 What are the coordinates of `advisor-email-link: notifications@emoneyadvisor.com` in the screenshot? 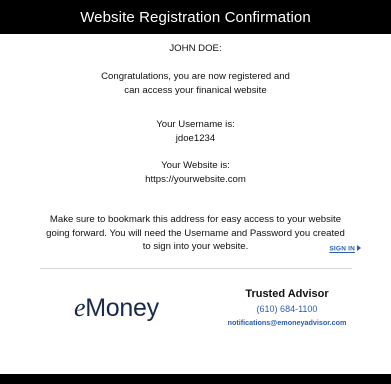 It's located at (287, 323).